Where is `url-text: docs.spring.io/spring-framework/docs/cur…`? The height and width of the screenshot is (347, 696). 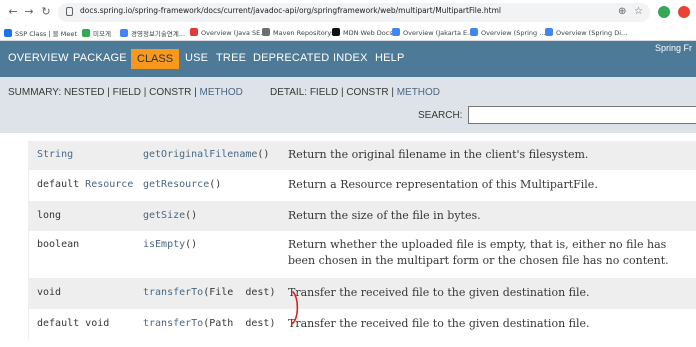 url-text: docs.spring.io/spring-framework/docs/cur… is located at coordinates (290, 10).